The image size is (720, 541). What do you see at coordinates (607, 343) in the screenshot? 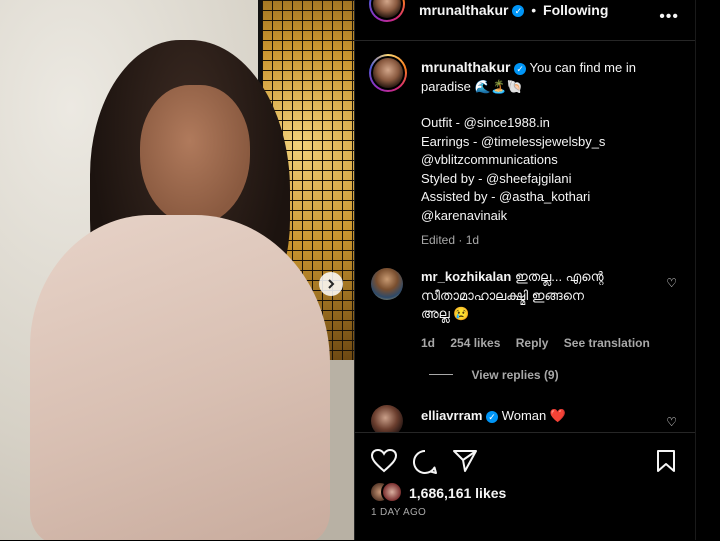
I see `see-translation-button: See translation` at bounding box center [607, 343].